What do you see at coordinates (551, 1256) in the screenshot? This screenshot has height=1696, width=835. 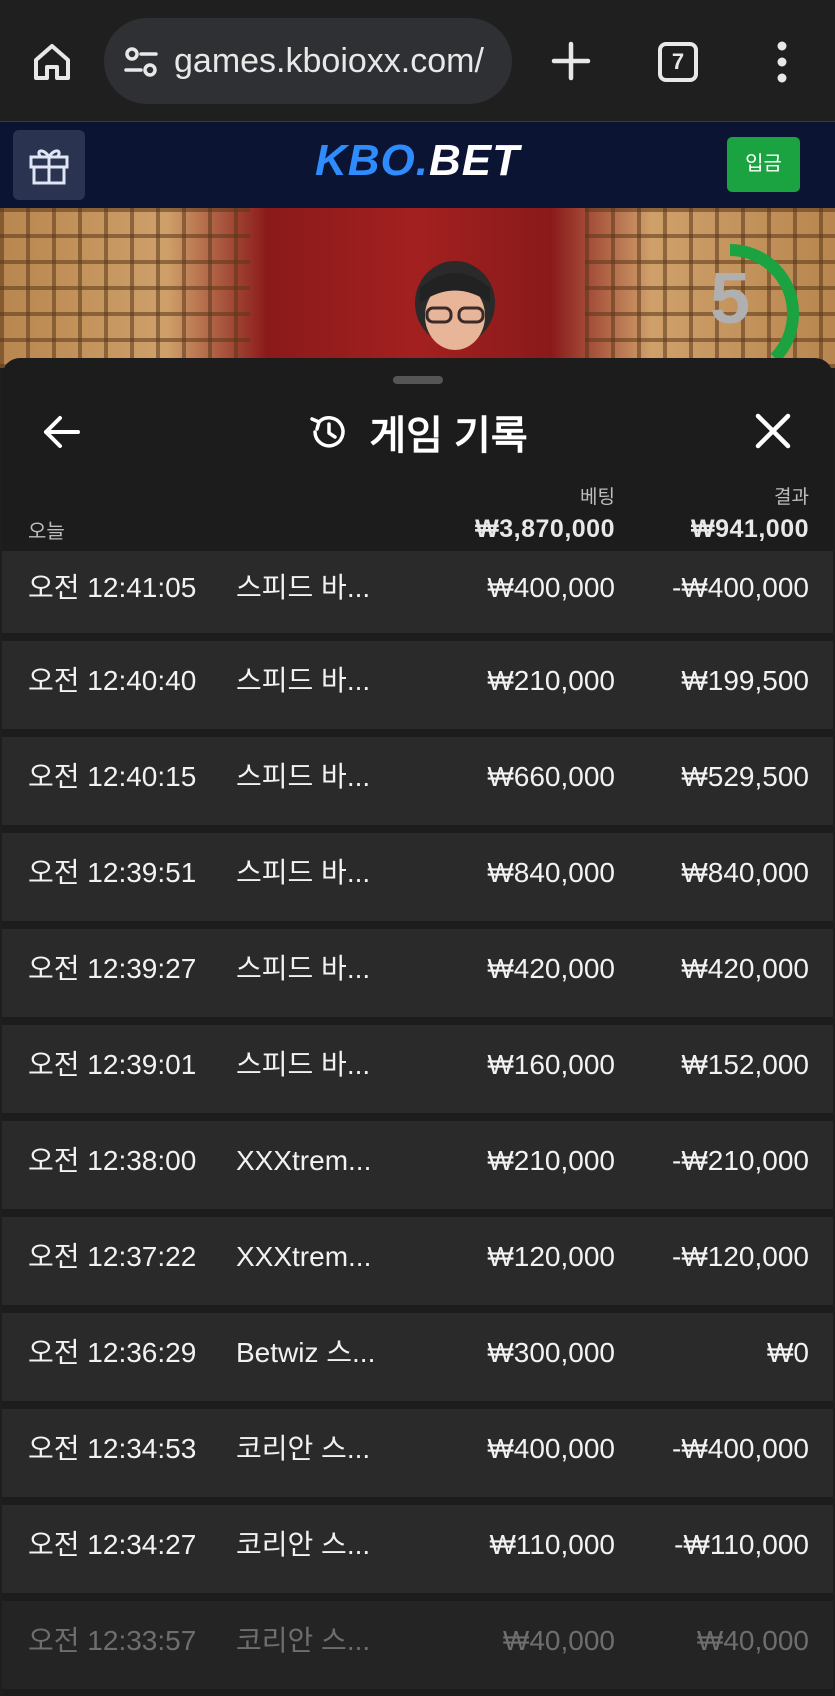 I see `row-bet-amount: ₩120,000` at bounding box center [551, 1256].